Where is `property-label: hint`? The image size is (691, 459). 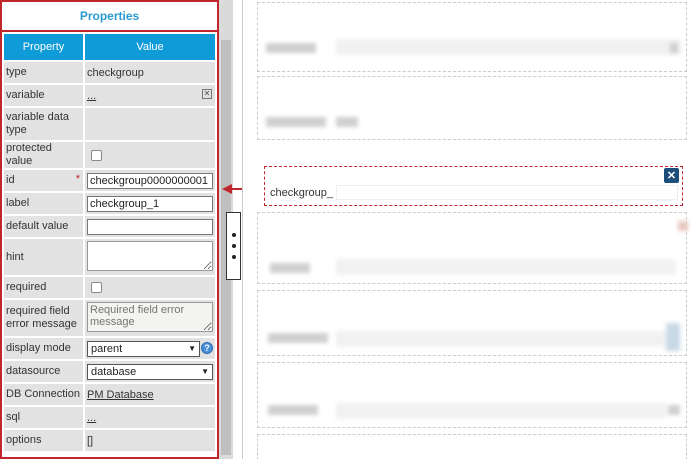 property-label: hint is located at coordinates (43, 257).